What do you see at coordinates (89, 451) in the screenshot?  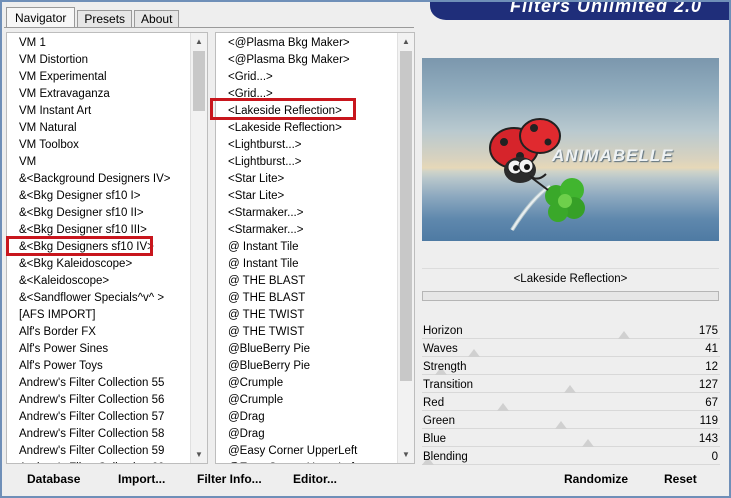 I see `category-item: Andrew's Filter Collection 59` at bounding box center [89, 451].